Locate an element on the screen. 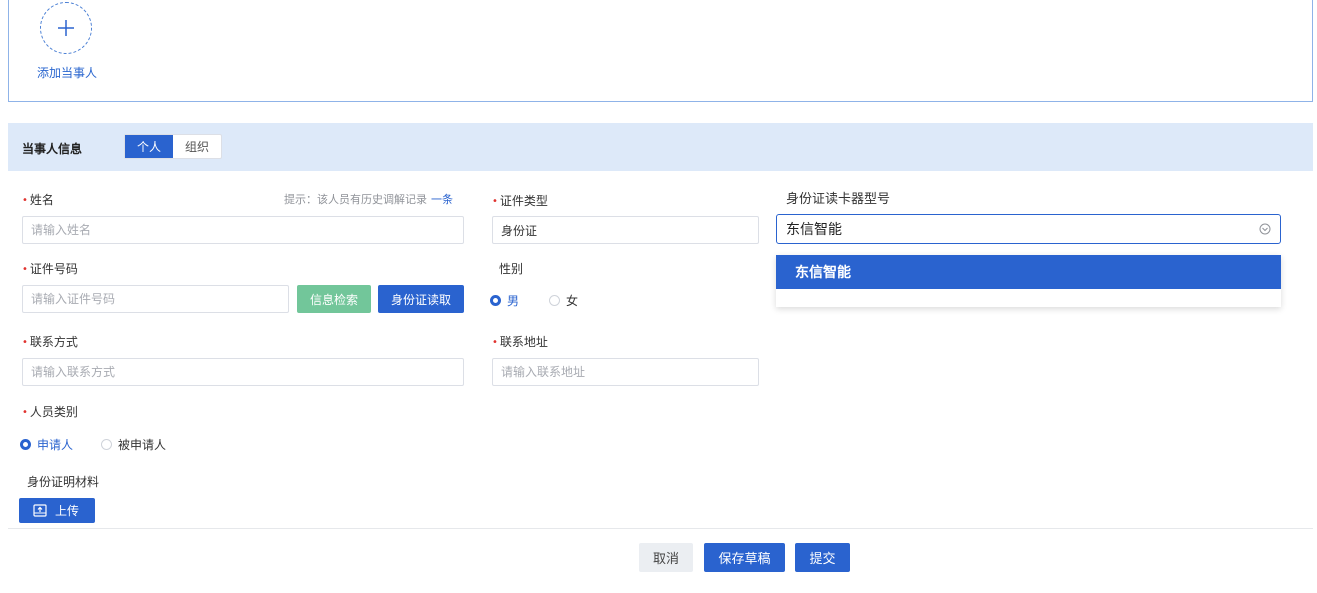  history-hint: 提示：该人员有历史调解记录 一条 is located at coordinates (368, 199).